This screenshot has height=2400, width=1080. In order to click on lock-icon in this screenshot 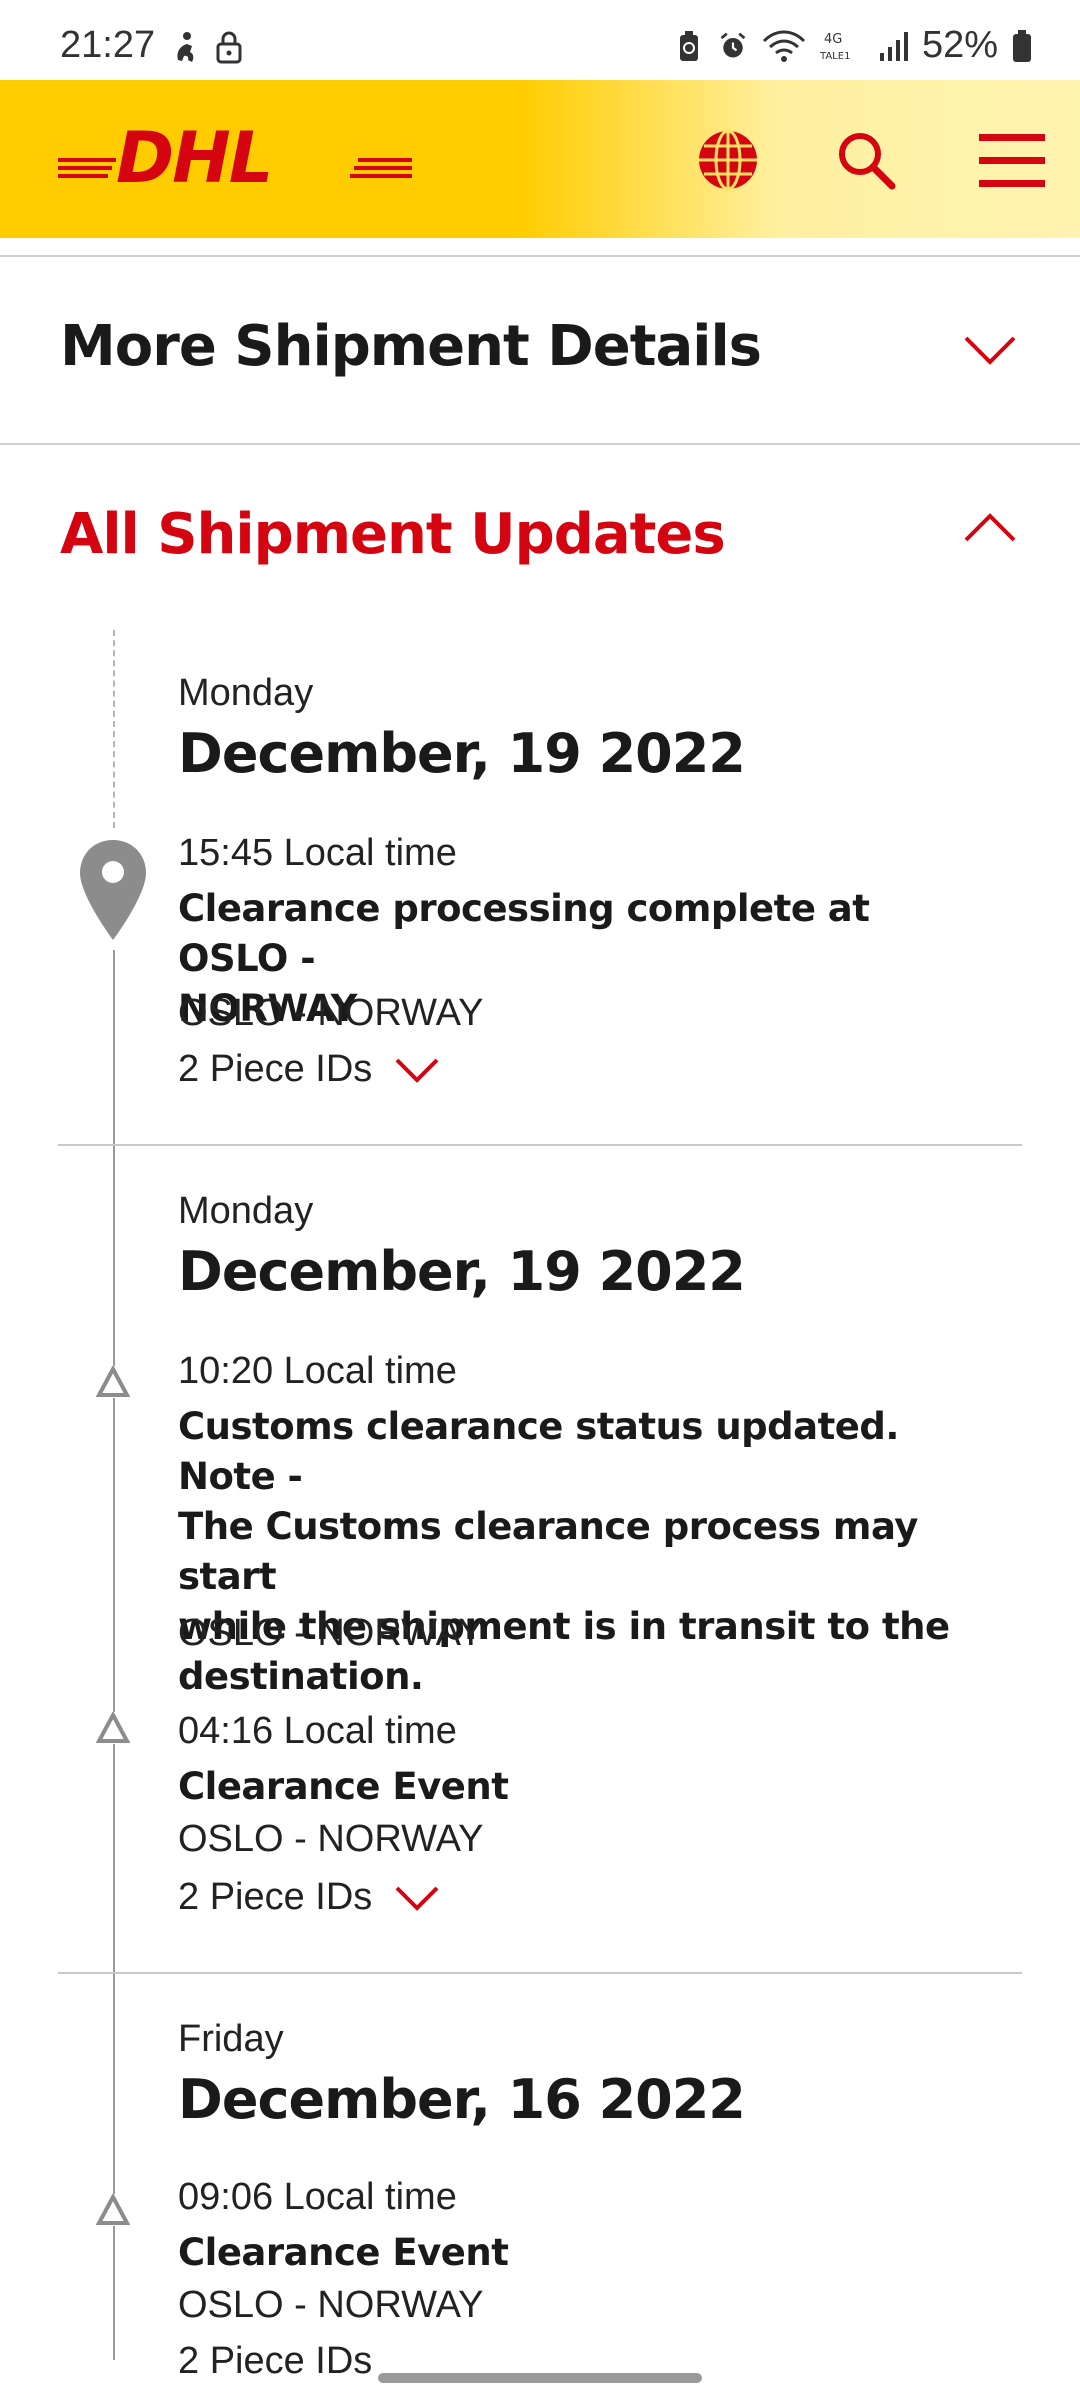, I will do `click(229, 47)`.